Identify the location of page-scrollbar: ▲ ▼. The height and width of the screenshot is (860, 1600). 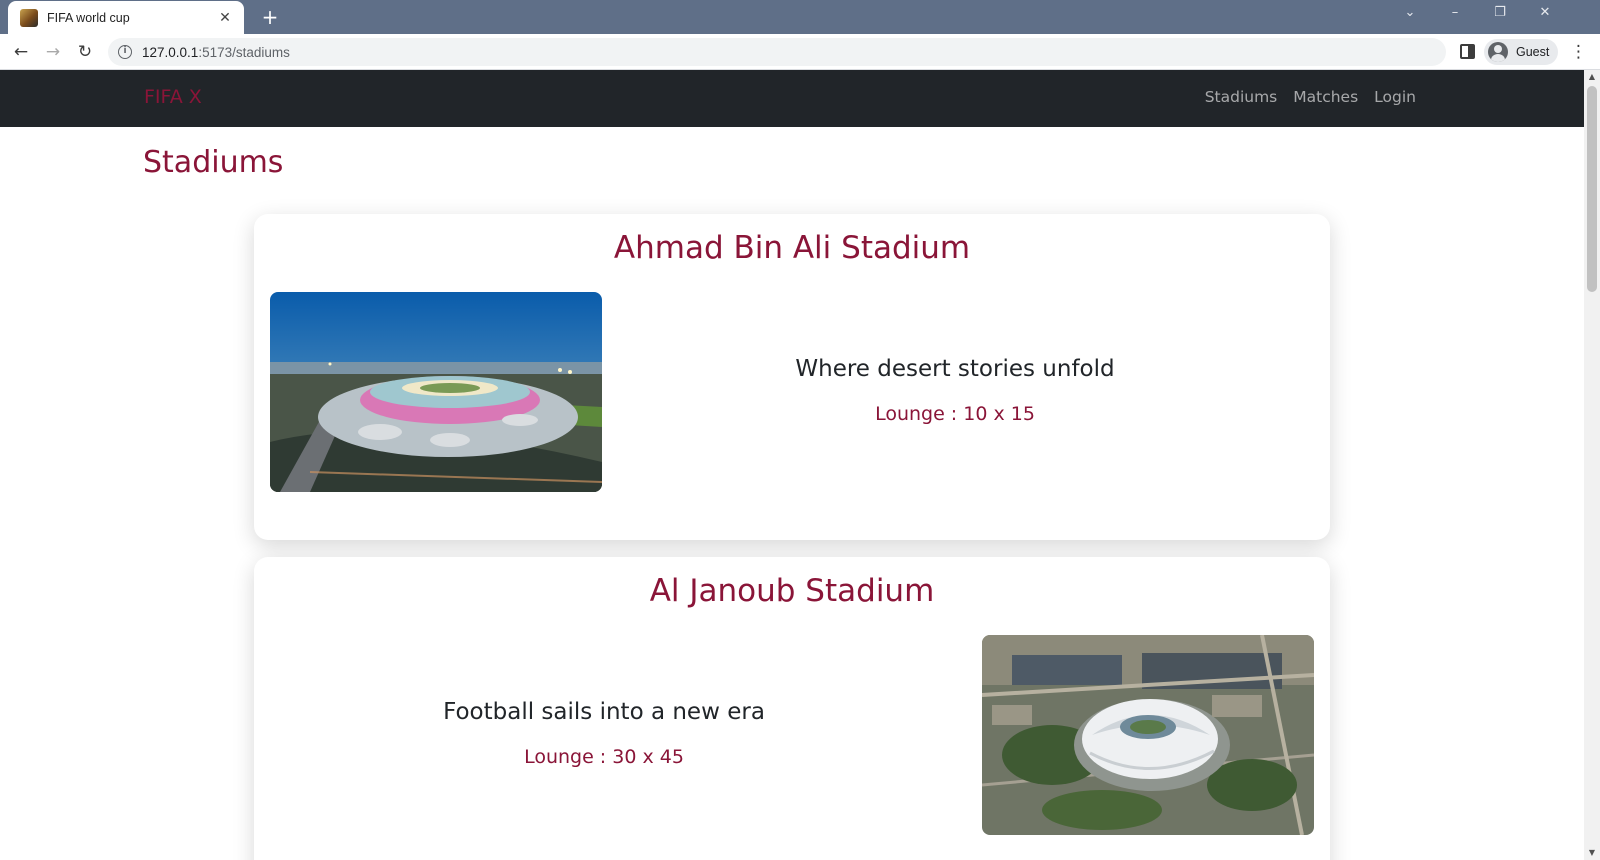
(1592, 465).